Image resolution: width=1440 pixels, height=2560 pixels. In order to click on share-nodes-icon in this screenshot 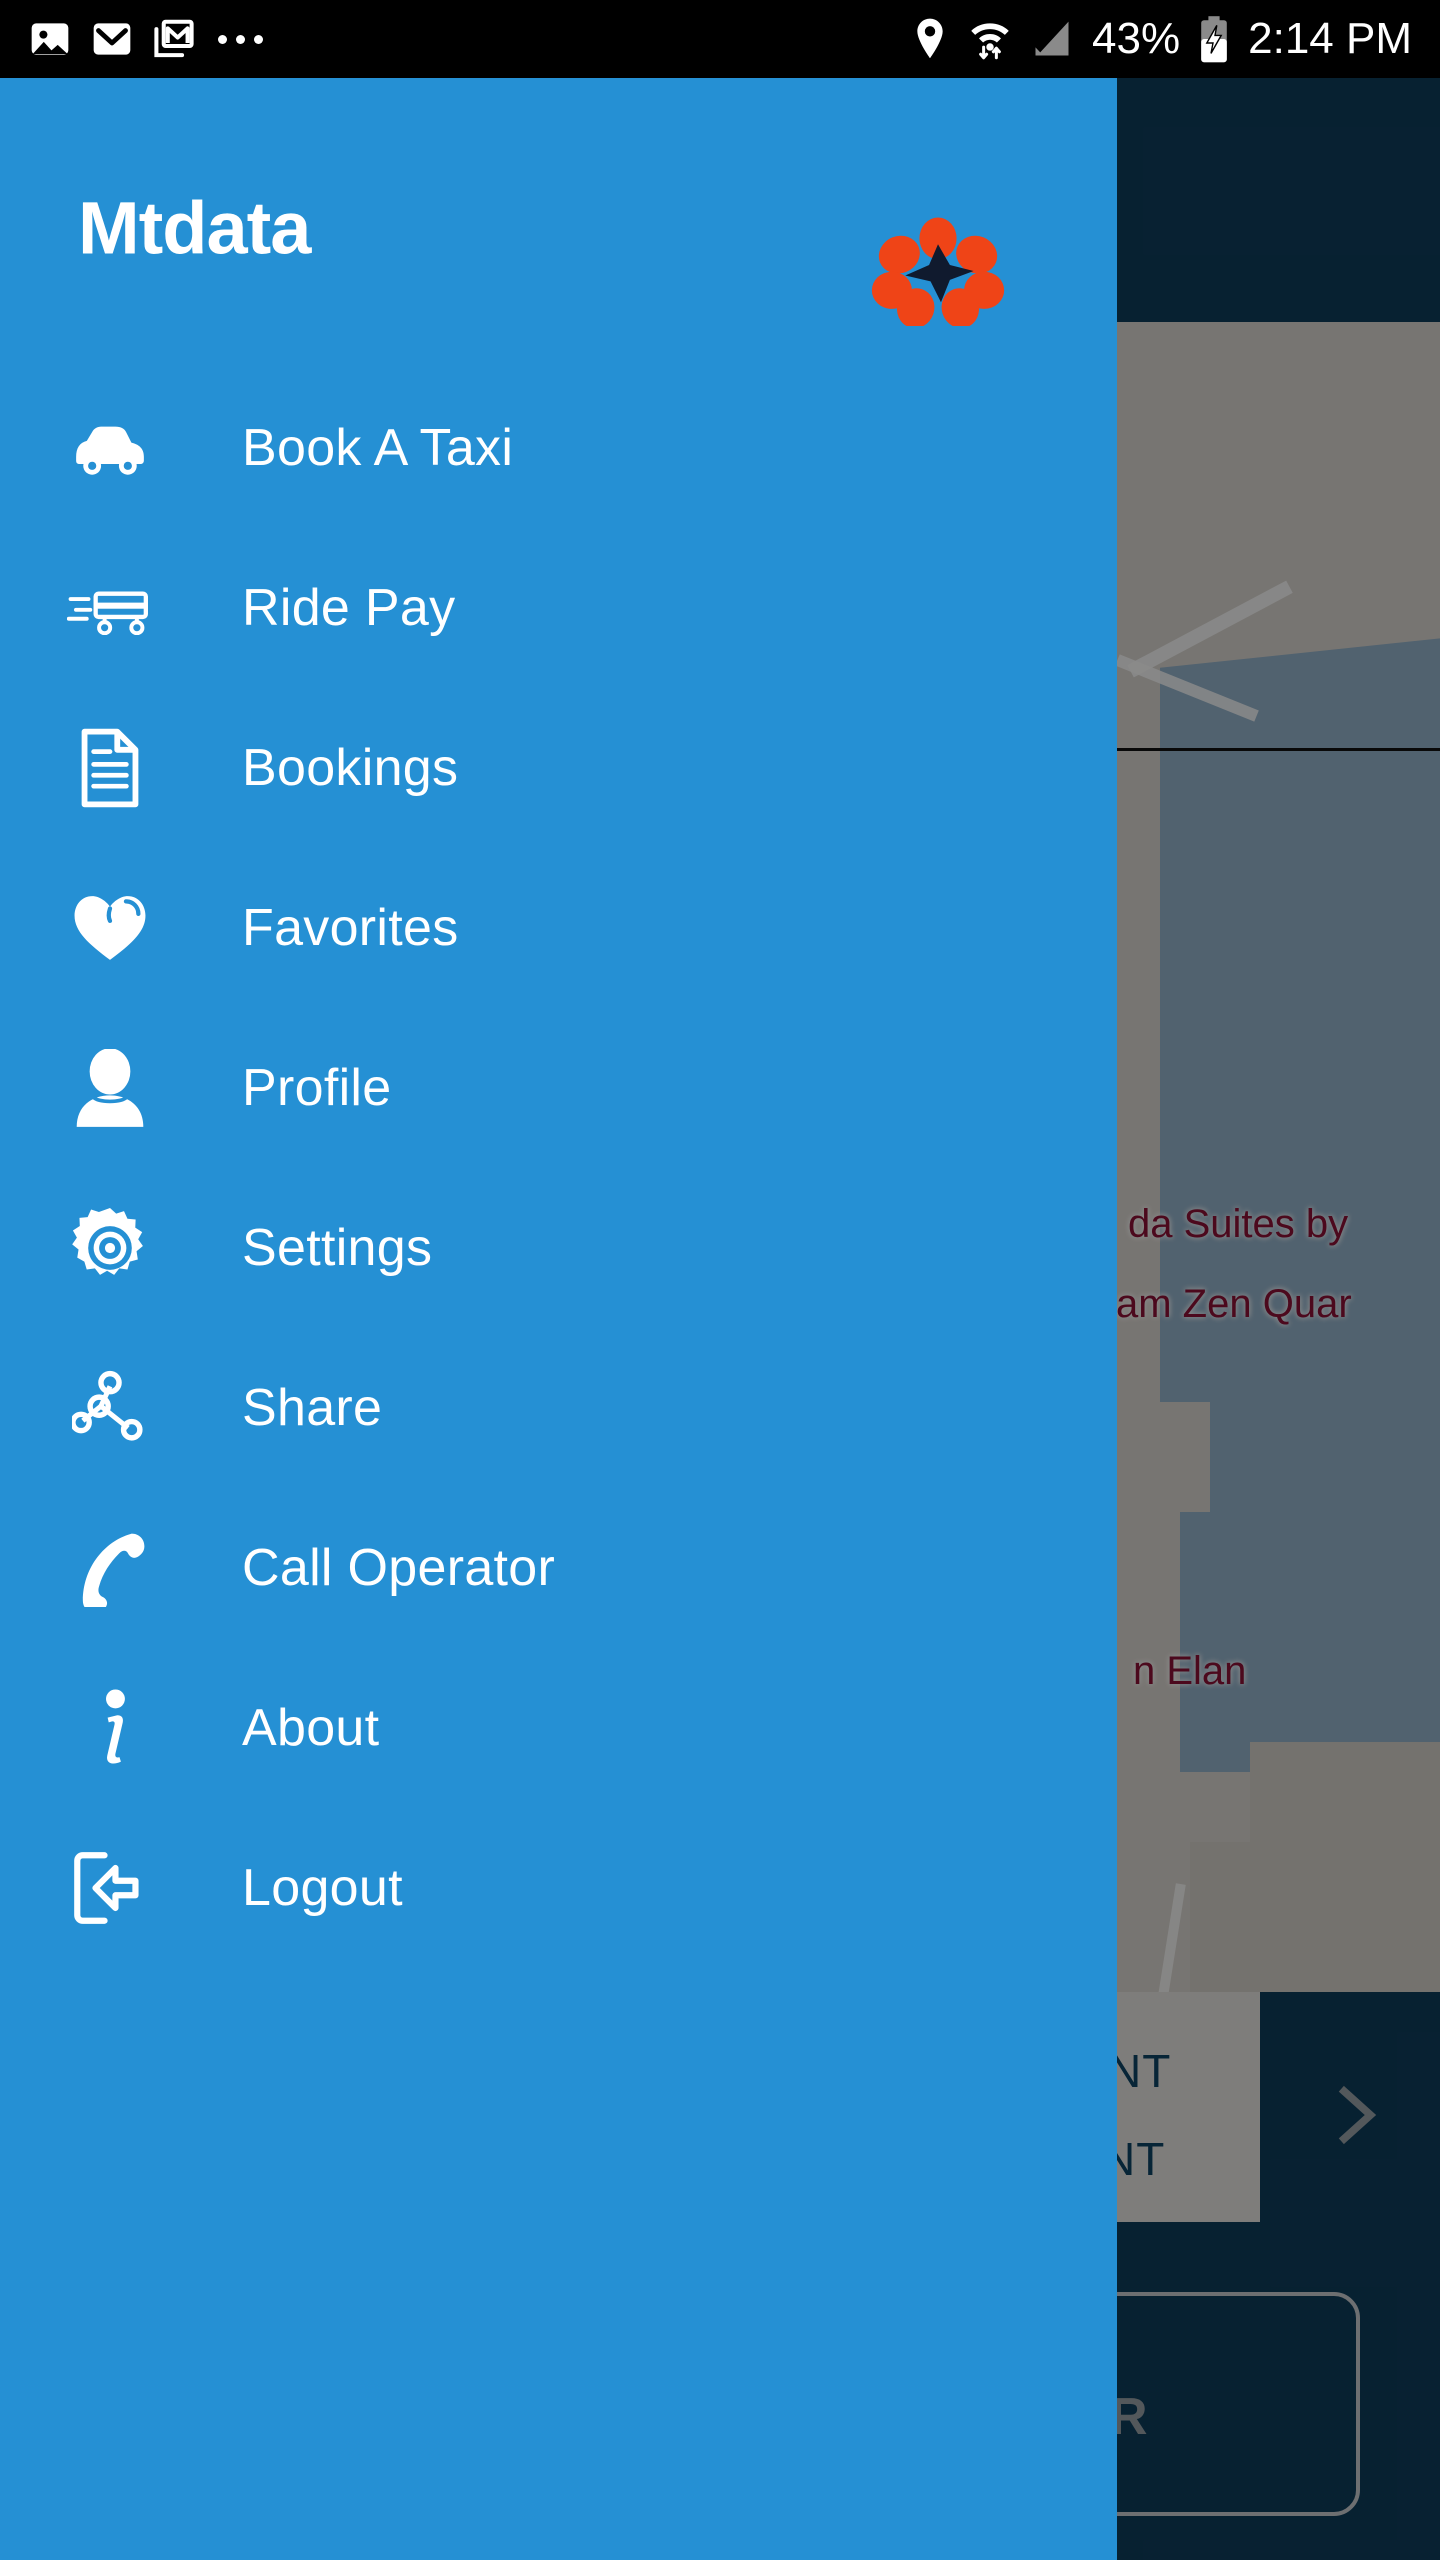, I will do `click(110, 1408)`.